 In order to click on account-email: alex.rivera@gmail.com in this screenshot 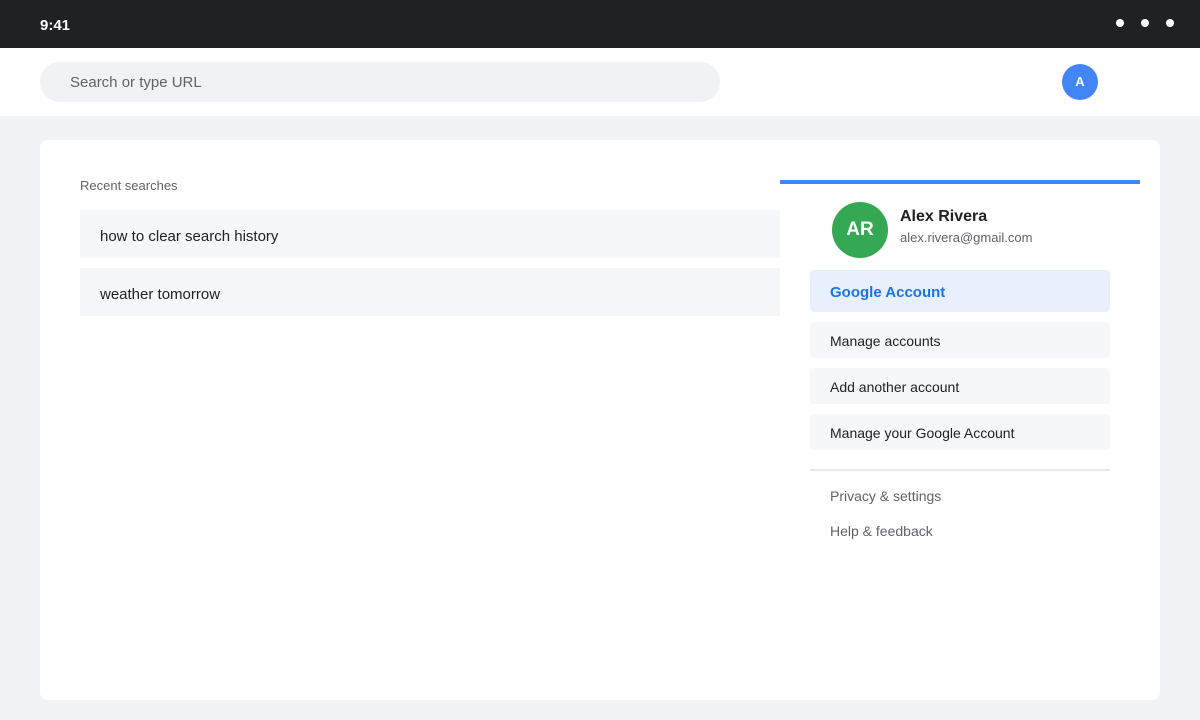, I will do `click(966, 237)`.